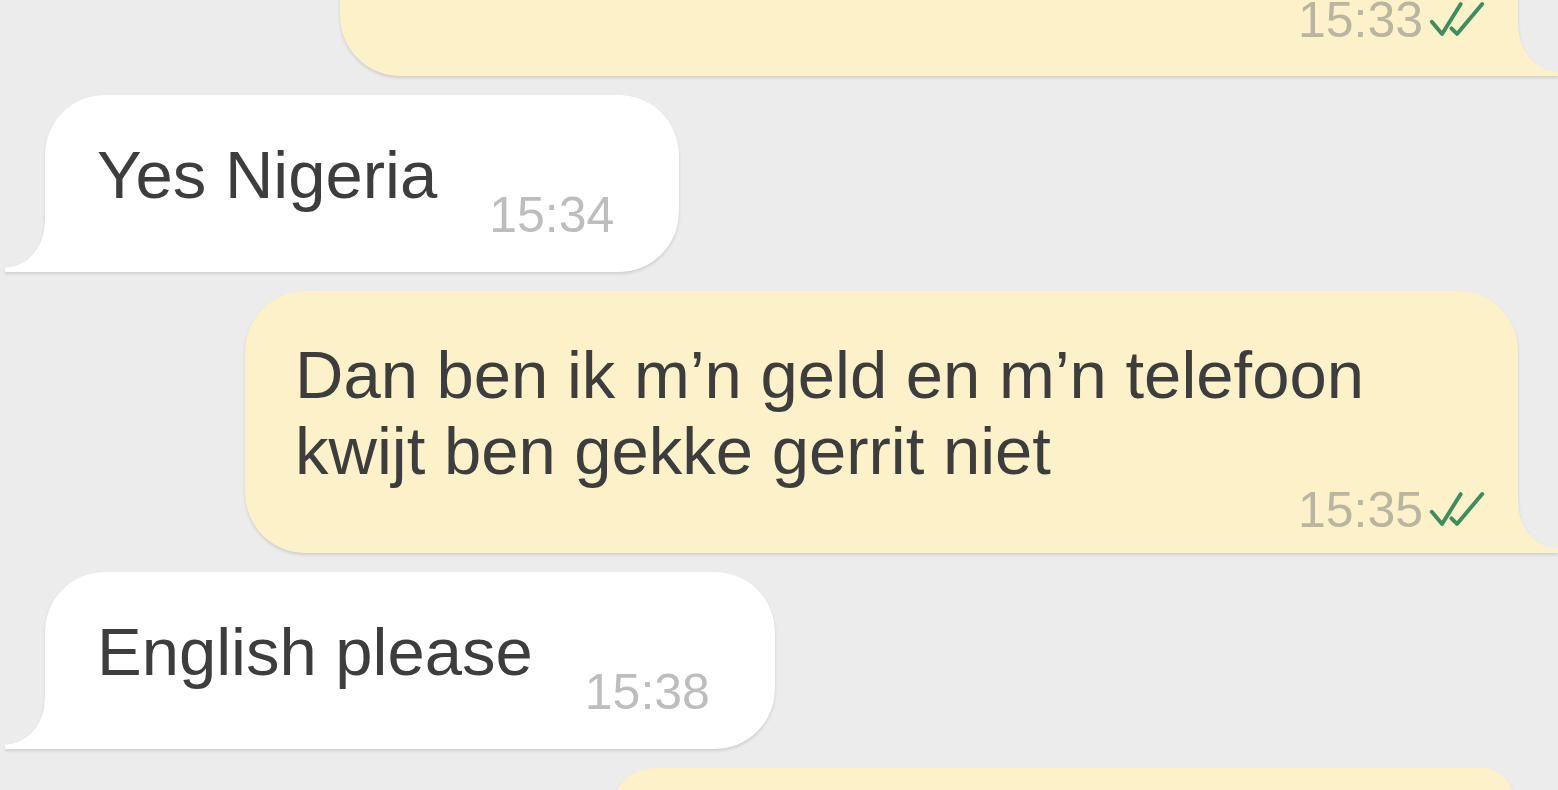 This screenshot has height=790, width=1558. I want to click on message-time: 15:35, so click(1360, 510).